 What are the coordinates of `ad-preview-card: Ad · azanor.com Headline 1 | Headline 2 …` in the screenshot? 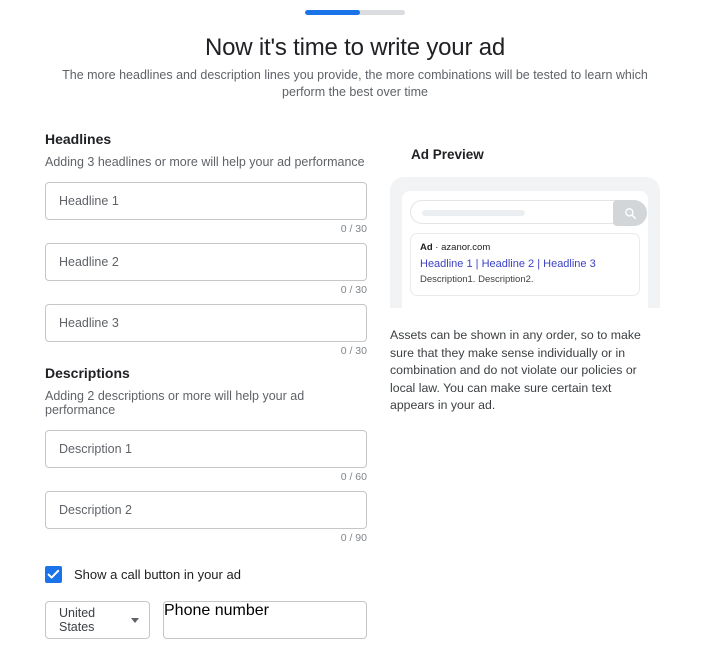 It's located at (525, 264).